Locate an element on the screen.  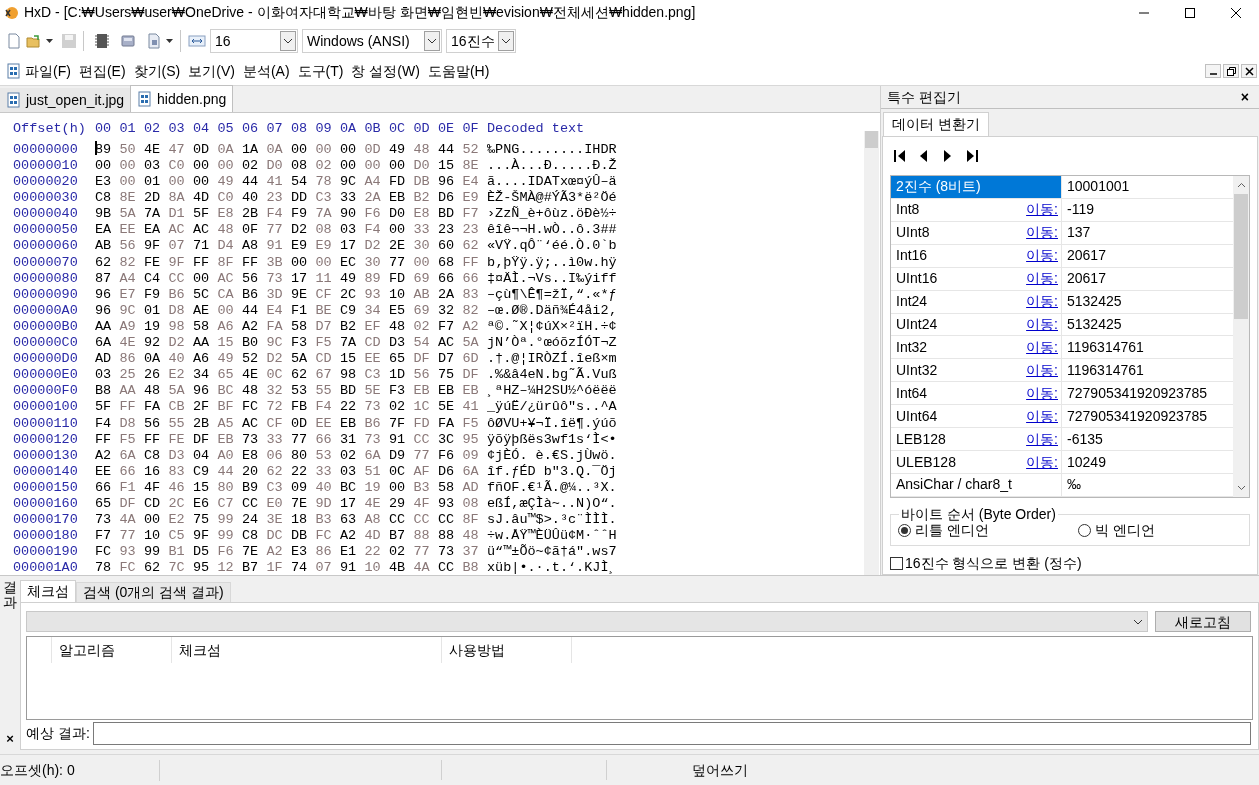
hex-byte: 66 is located at coordinates (103, 487).